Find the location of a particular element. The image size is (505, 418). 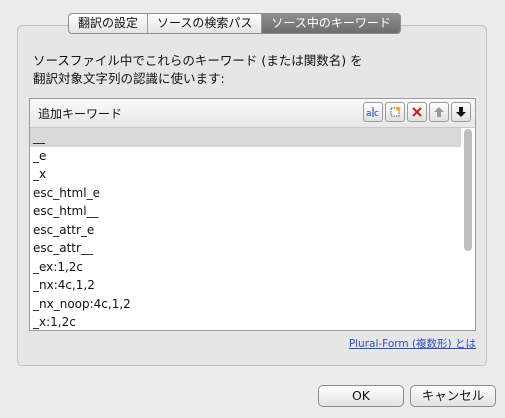

description-line-1: ソースファイル中でこれらのキーワード (または関数名) を is located at coordinates (198, 60).